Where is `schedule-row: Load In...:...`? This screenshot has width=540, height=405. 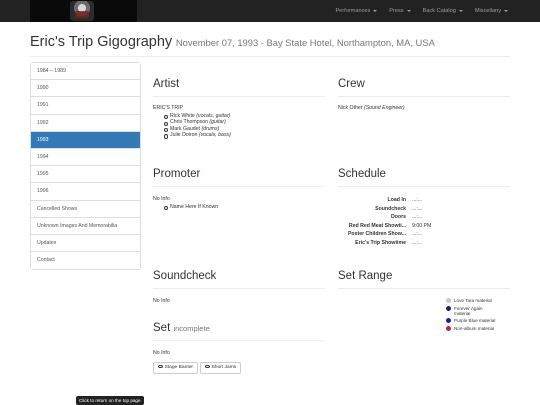
schedule-row: Load In...:... is located at coordinates (403, 200).